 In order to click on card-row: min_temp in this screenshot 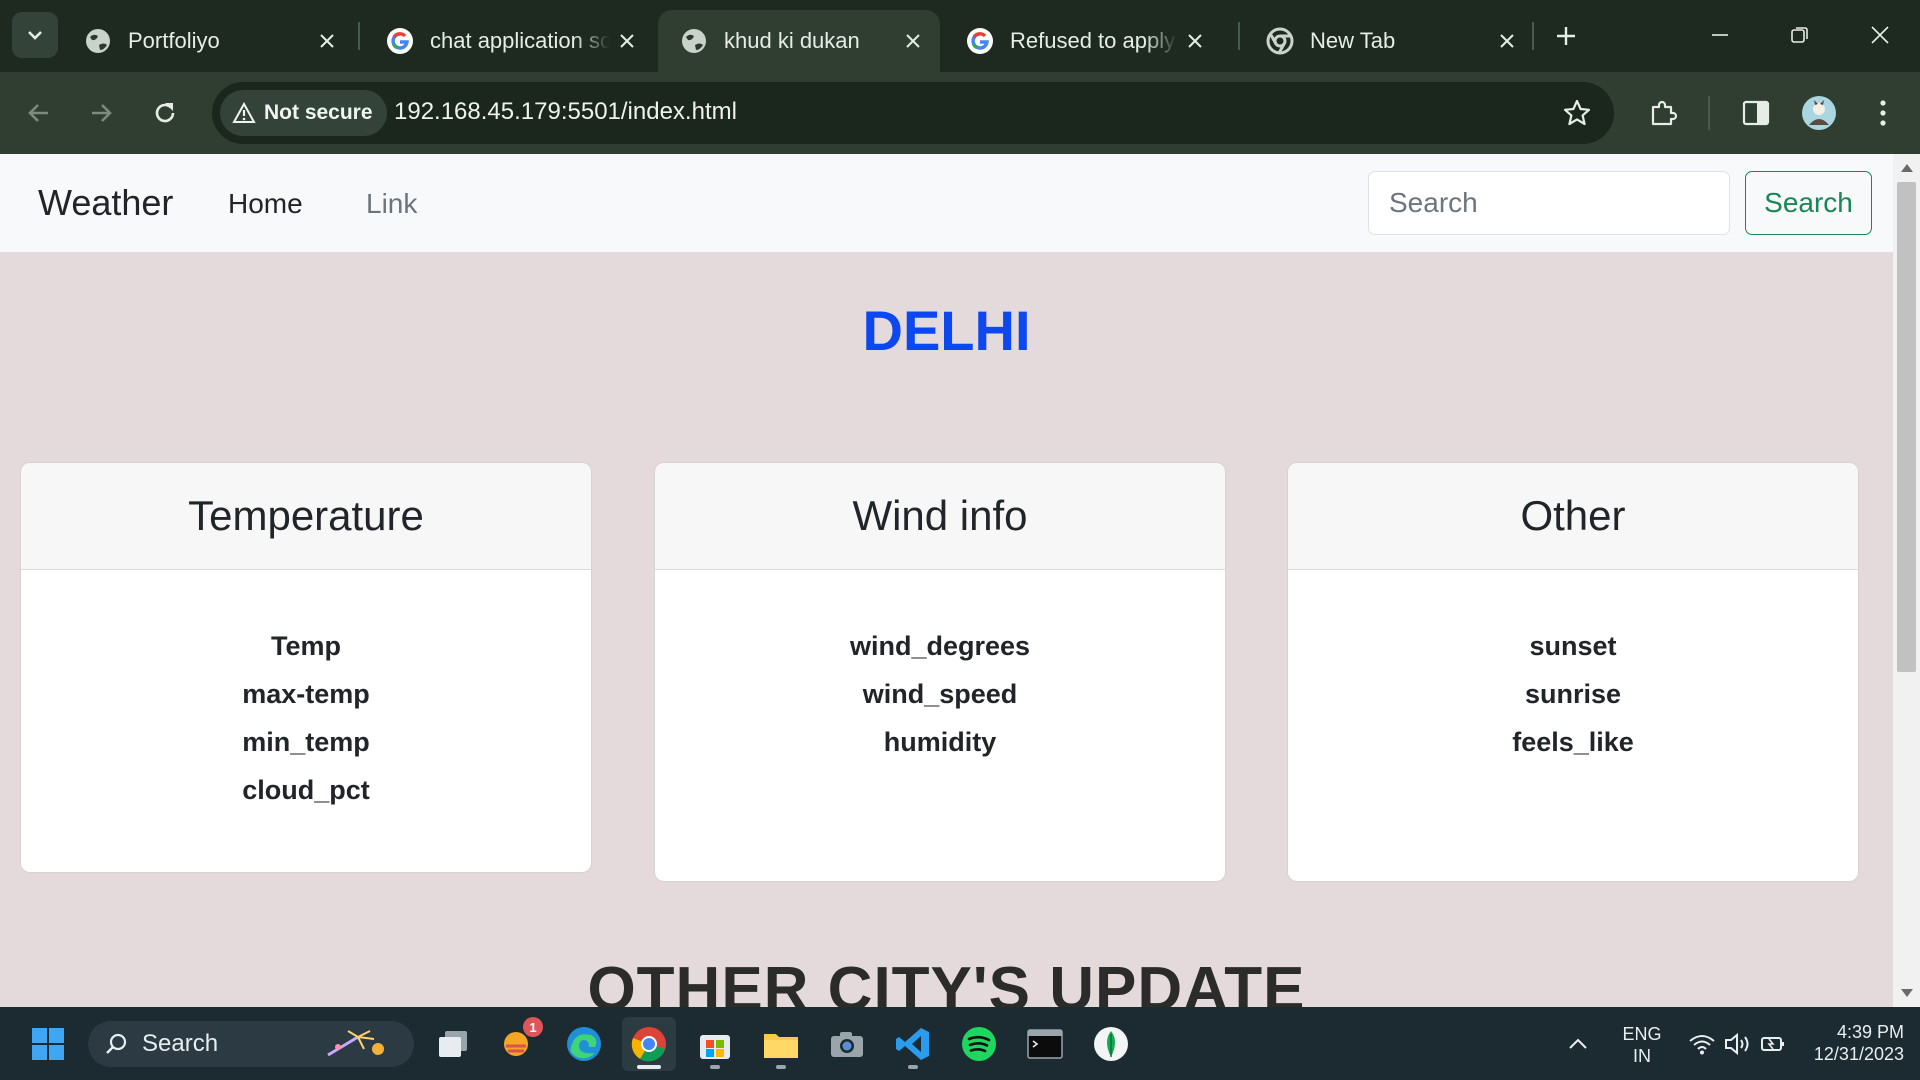, I will do `click(306, 742)`.